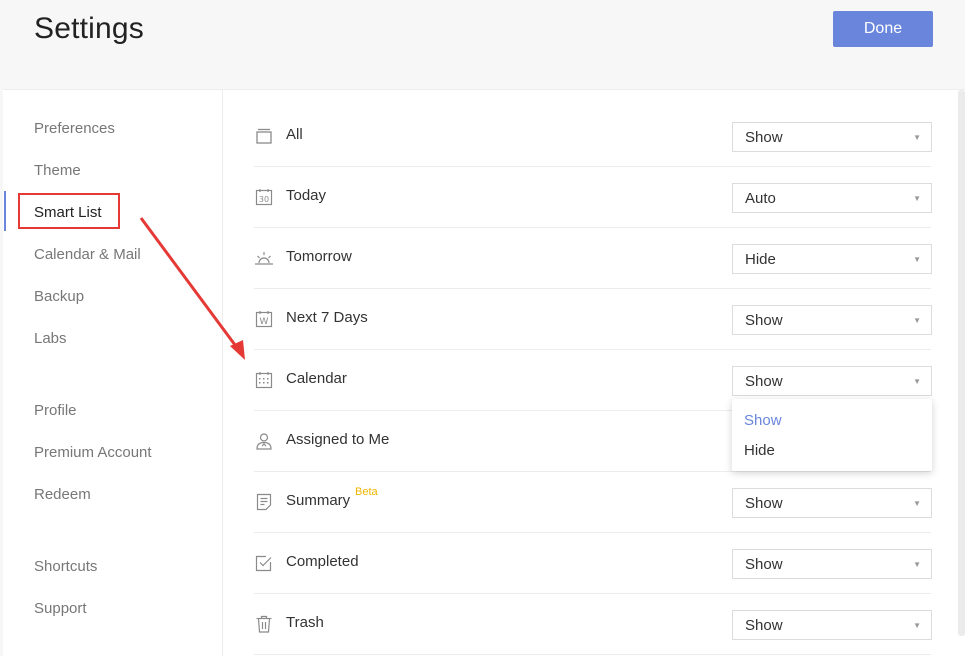  What do you see at coordinates (327, 317) in the screenshot?
I see `row-label: Next 7 Days` at bounding box center [327, 317].